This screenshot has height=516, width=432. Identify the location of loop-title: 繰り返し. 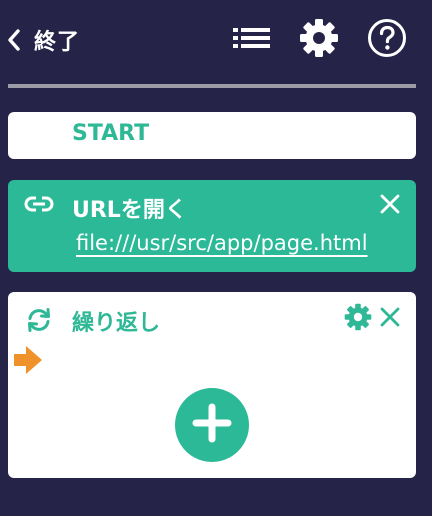
(116, 323).